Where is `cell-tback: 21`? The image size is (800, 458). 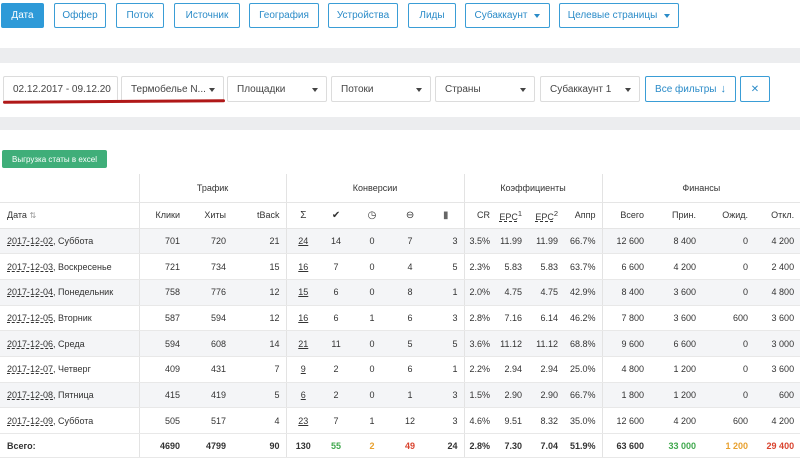 cell-tback: 21 is located at coordinates (259, 241).